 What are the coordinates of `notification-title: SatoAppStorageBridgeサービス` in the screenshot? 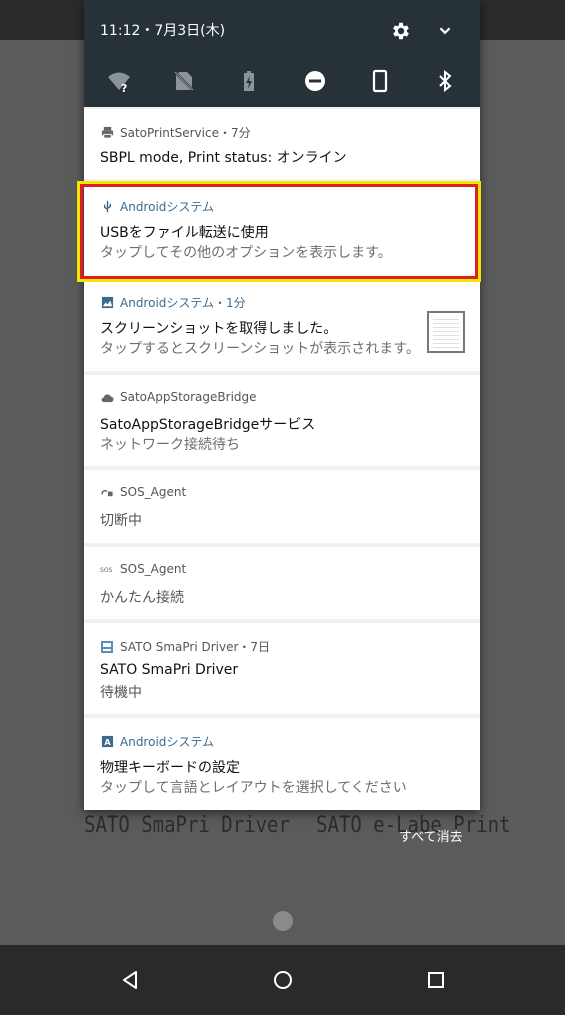 It's located at (208, 425).